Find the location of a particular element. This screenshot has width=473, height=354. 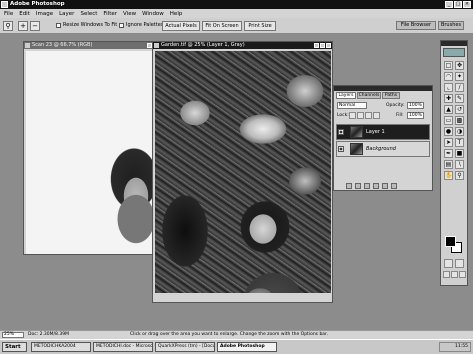

actual-pixels-button: Actual Pixels is located at coordinates (181, 26).